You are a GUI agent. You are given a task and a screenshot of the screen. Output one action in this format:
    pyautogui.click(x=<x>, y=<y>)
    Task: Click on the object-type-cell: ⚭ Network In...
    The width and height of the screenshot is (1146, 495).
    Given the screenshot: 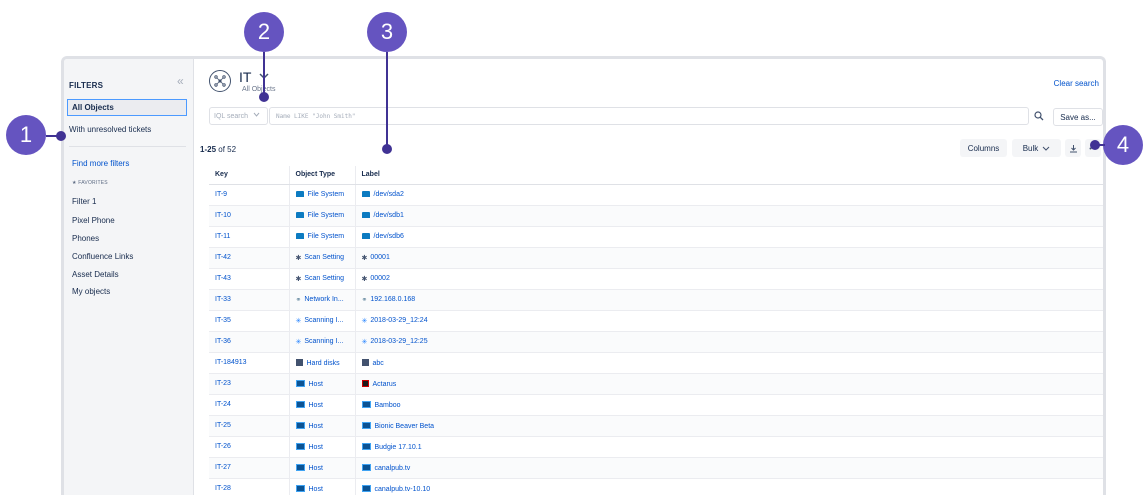 What is the action you would take?
    pyautogui.click(x=321, y=300)
    